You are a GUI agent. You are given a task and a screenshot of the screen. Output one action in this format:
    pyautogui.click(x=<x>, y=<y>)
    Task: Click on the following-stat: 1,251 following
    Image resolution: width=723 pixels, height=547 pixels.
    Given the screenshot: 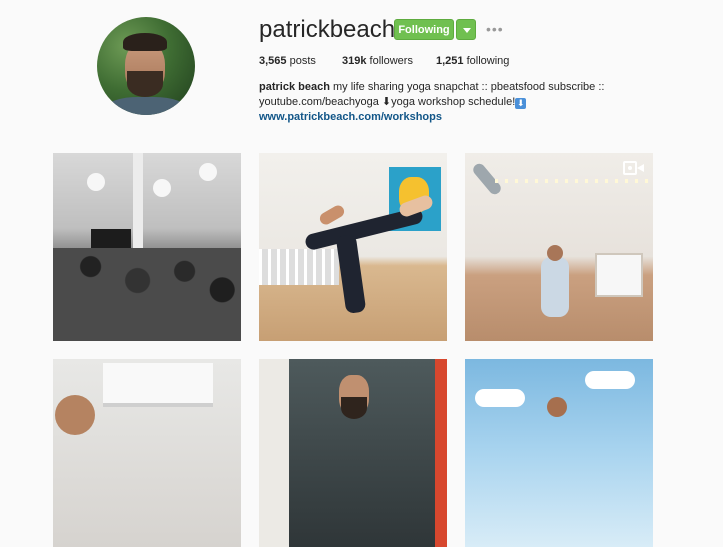 What is the action you would take?
    pyautogui.click(x=472, y=61)
    